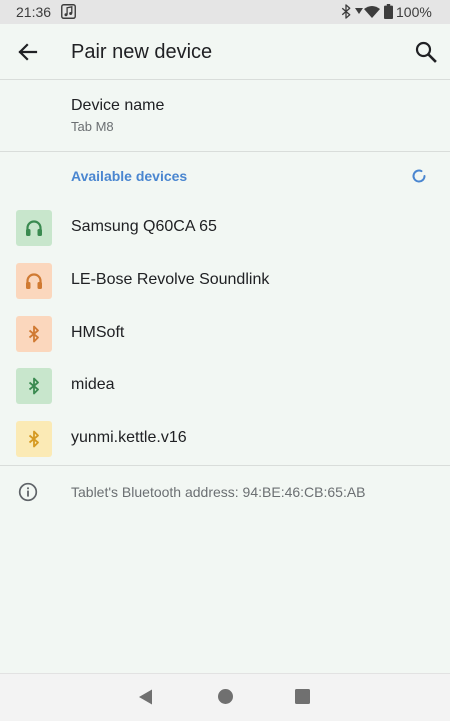 This screenshot has height=721, width=450. I want to click on available-devices-header: Available devices, so click(129, 176).